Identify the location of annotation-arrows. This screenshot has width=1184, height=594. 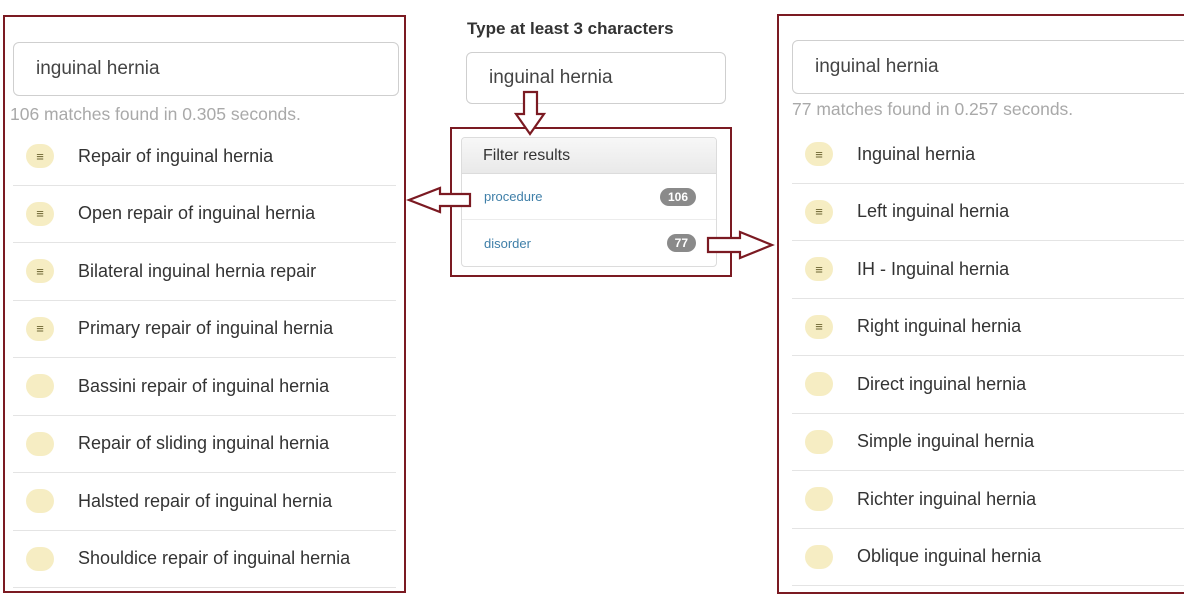
(590, 175).